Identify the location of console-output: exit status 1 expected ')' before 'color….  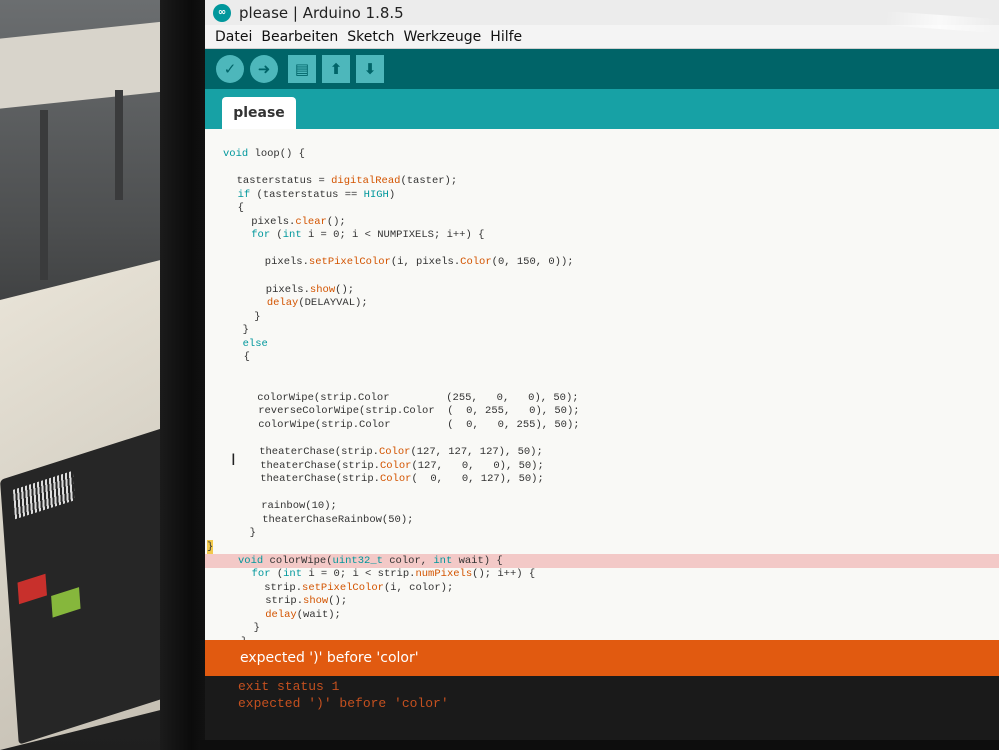
(602, 709).